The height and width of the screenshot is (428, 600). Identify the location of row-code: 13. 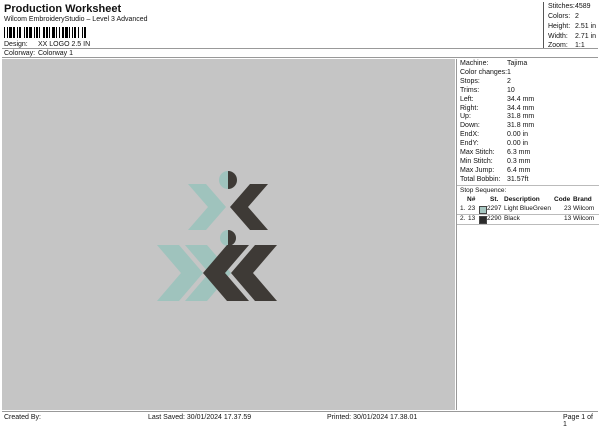
(568, 218).